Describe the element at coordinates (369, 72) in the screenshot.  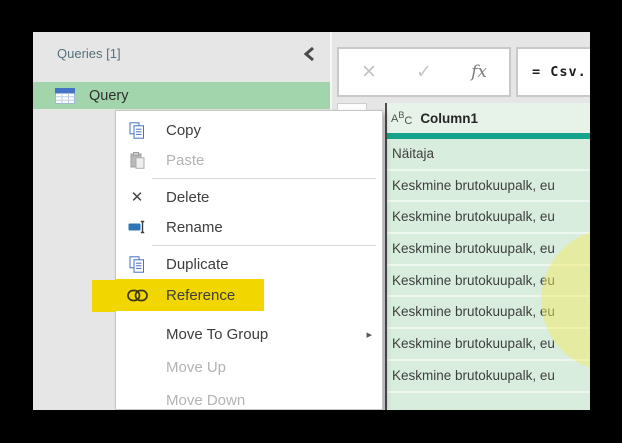
I see `cancel-icon: ✕` at that location.